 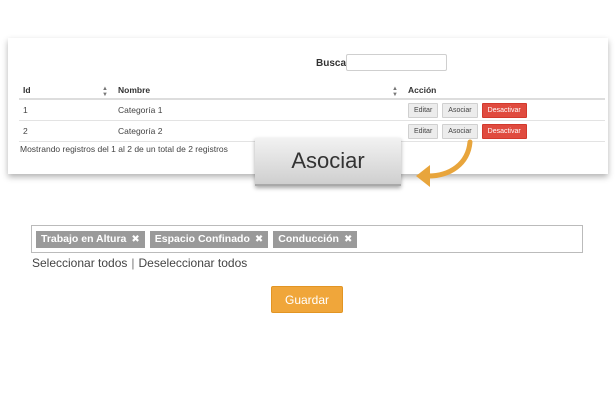 What do you see at coordinates (84, 239) in the screenshot?
I see `tag-label: Trabajo en Altura` at bounding box center [84, 239].